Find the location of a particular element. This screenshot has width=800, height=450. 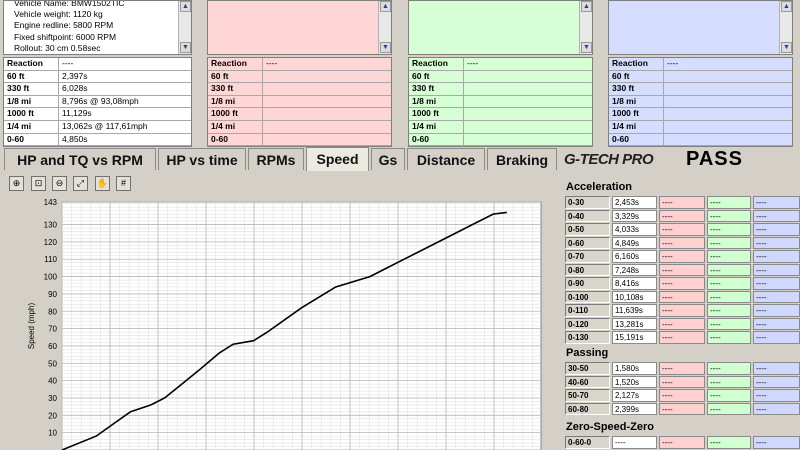

tab-gs: Gs is located at coordinates (388, 159).